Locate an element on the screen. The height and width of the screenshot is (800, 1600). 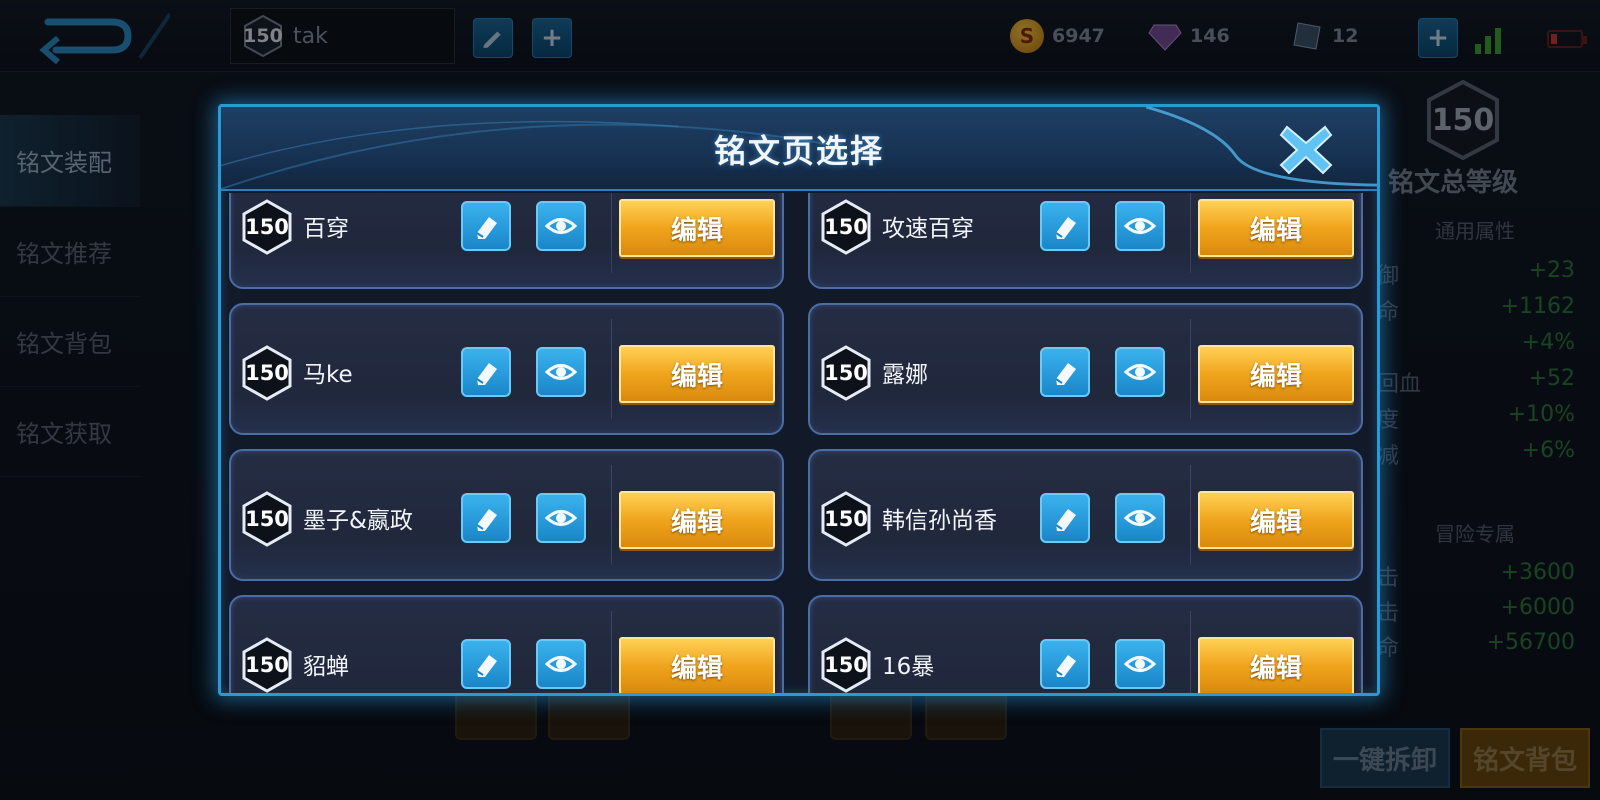
rune-page-card: 150 马ke 编辑 is located at coordinates (506, 369).